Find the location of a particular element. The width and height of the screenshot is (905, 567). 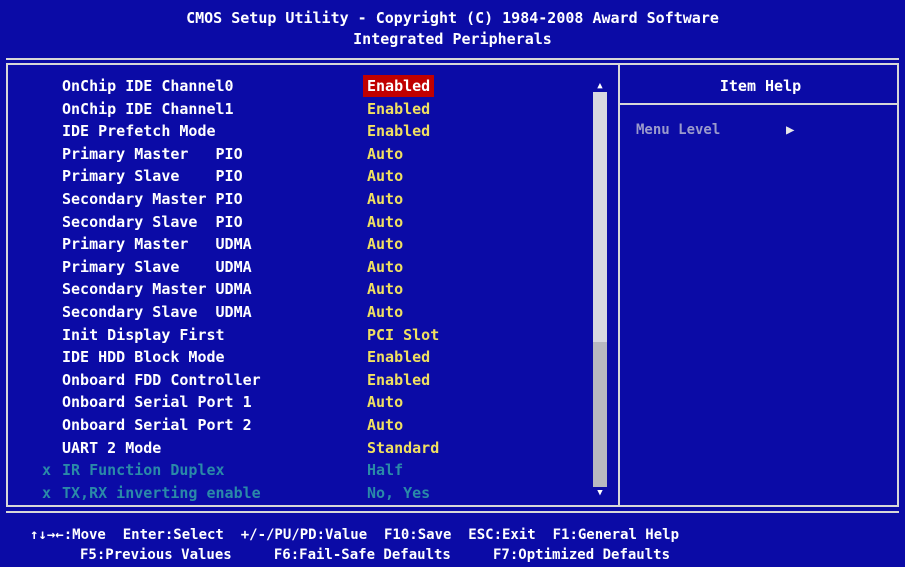

setting-row: OnChip IDE Channel0 Enabled is located at coordinates (310, 86).